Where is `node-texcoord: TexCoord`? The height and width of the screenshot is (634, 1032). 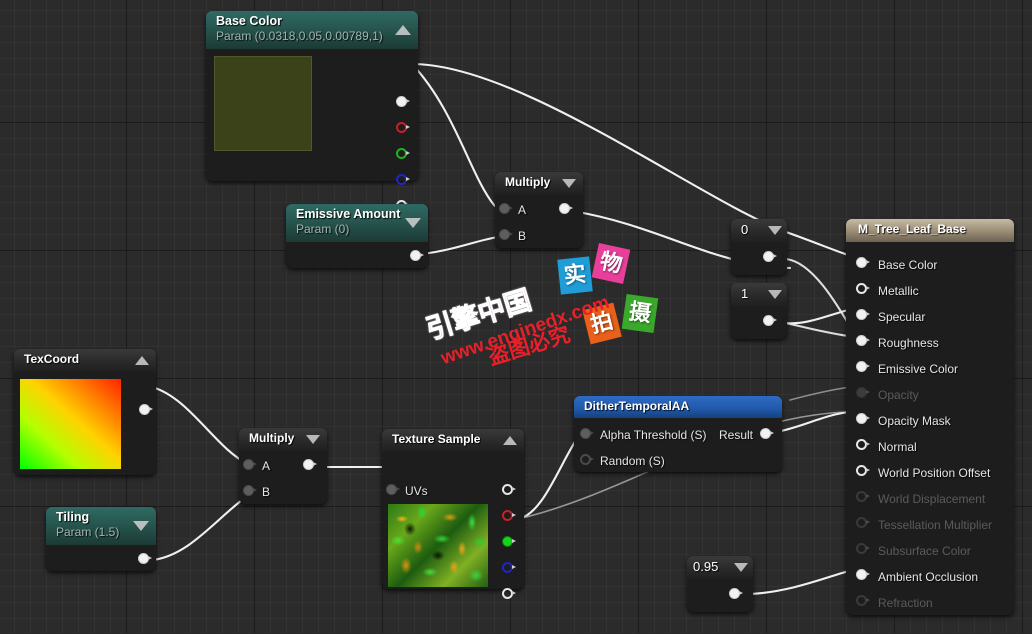
node-texcoord: TexCoord is located at coordinates (85, 412).